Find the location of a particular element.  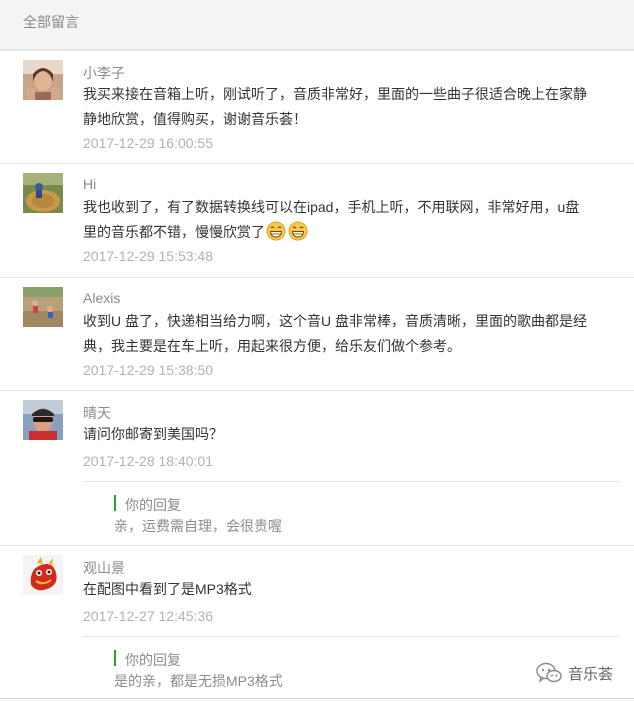

kids-playing-photo-avatar-icon is located at coordinates (43, 307).